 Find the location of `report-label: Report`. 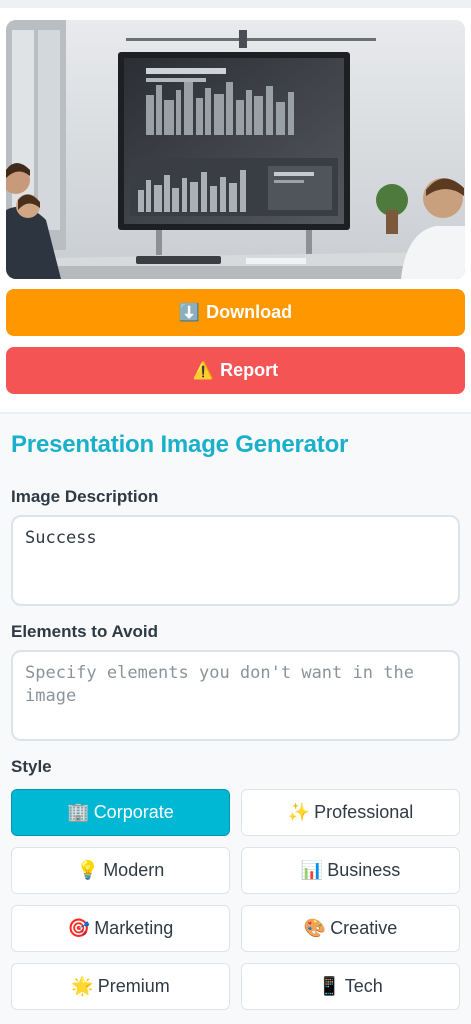

report-label: Report is located at coordinates (249, 370).